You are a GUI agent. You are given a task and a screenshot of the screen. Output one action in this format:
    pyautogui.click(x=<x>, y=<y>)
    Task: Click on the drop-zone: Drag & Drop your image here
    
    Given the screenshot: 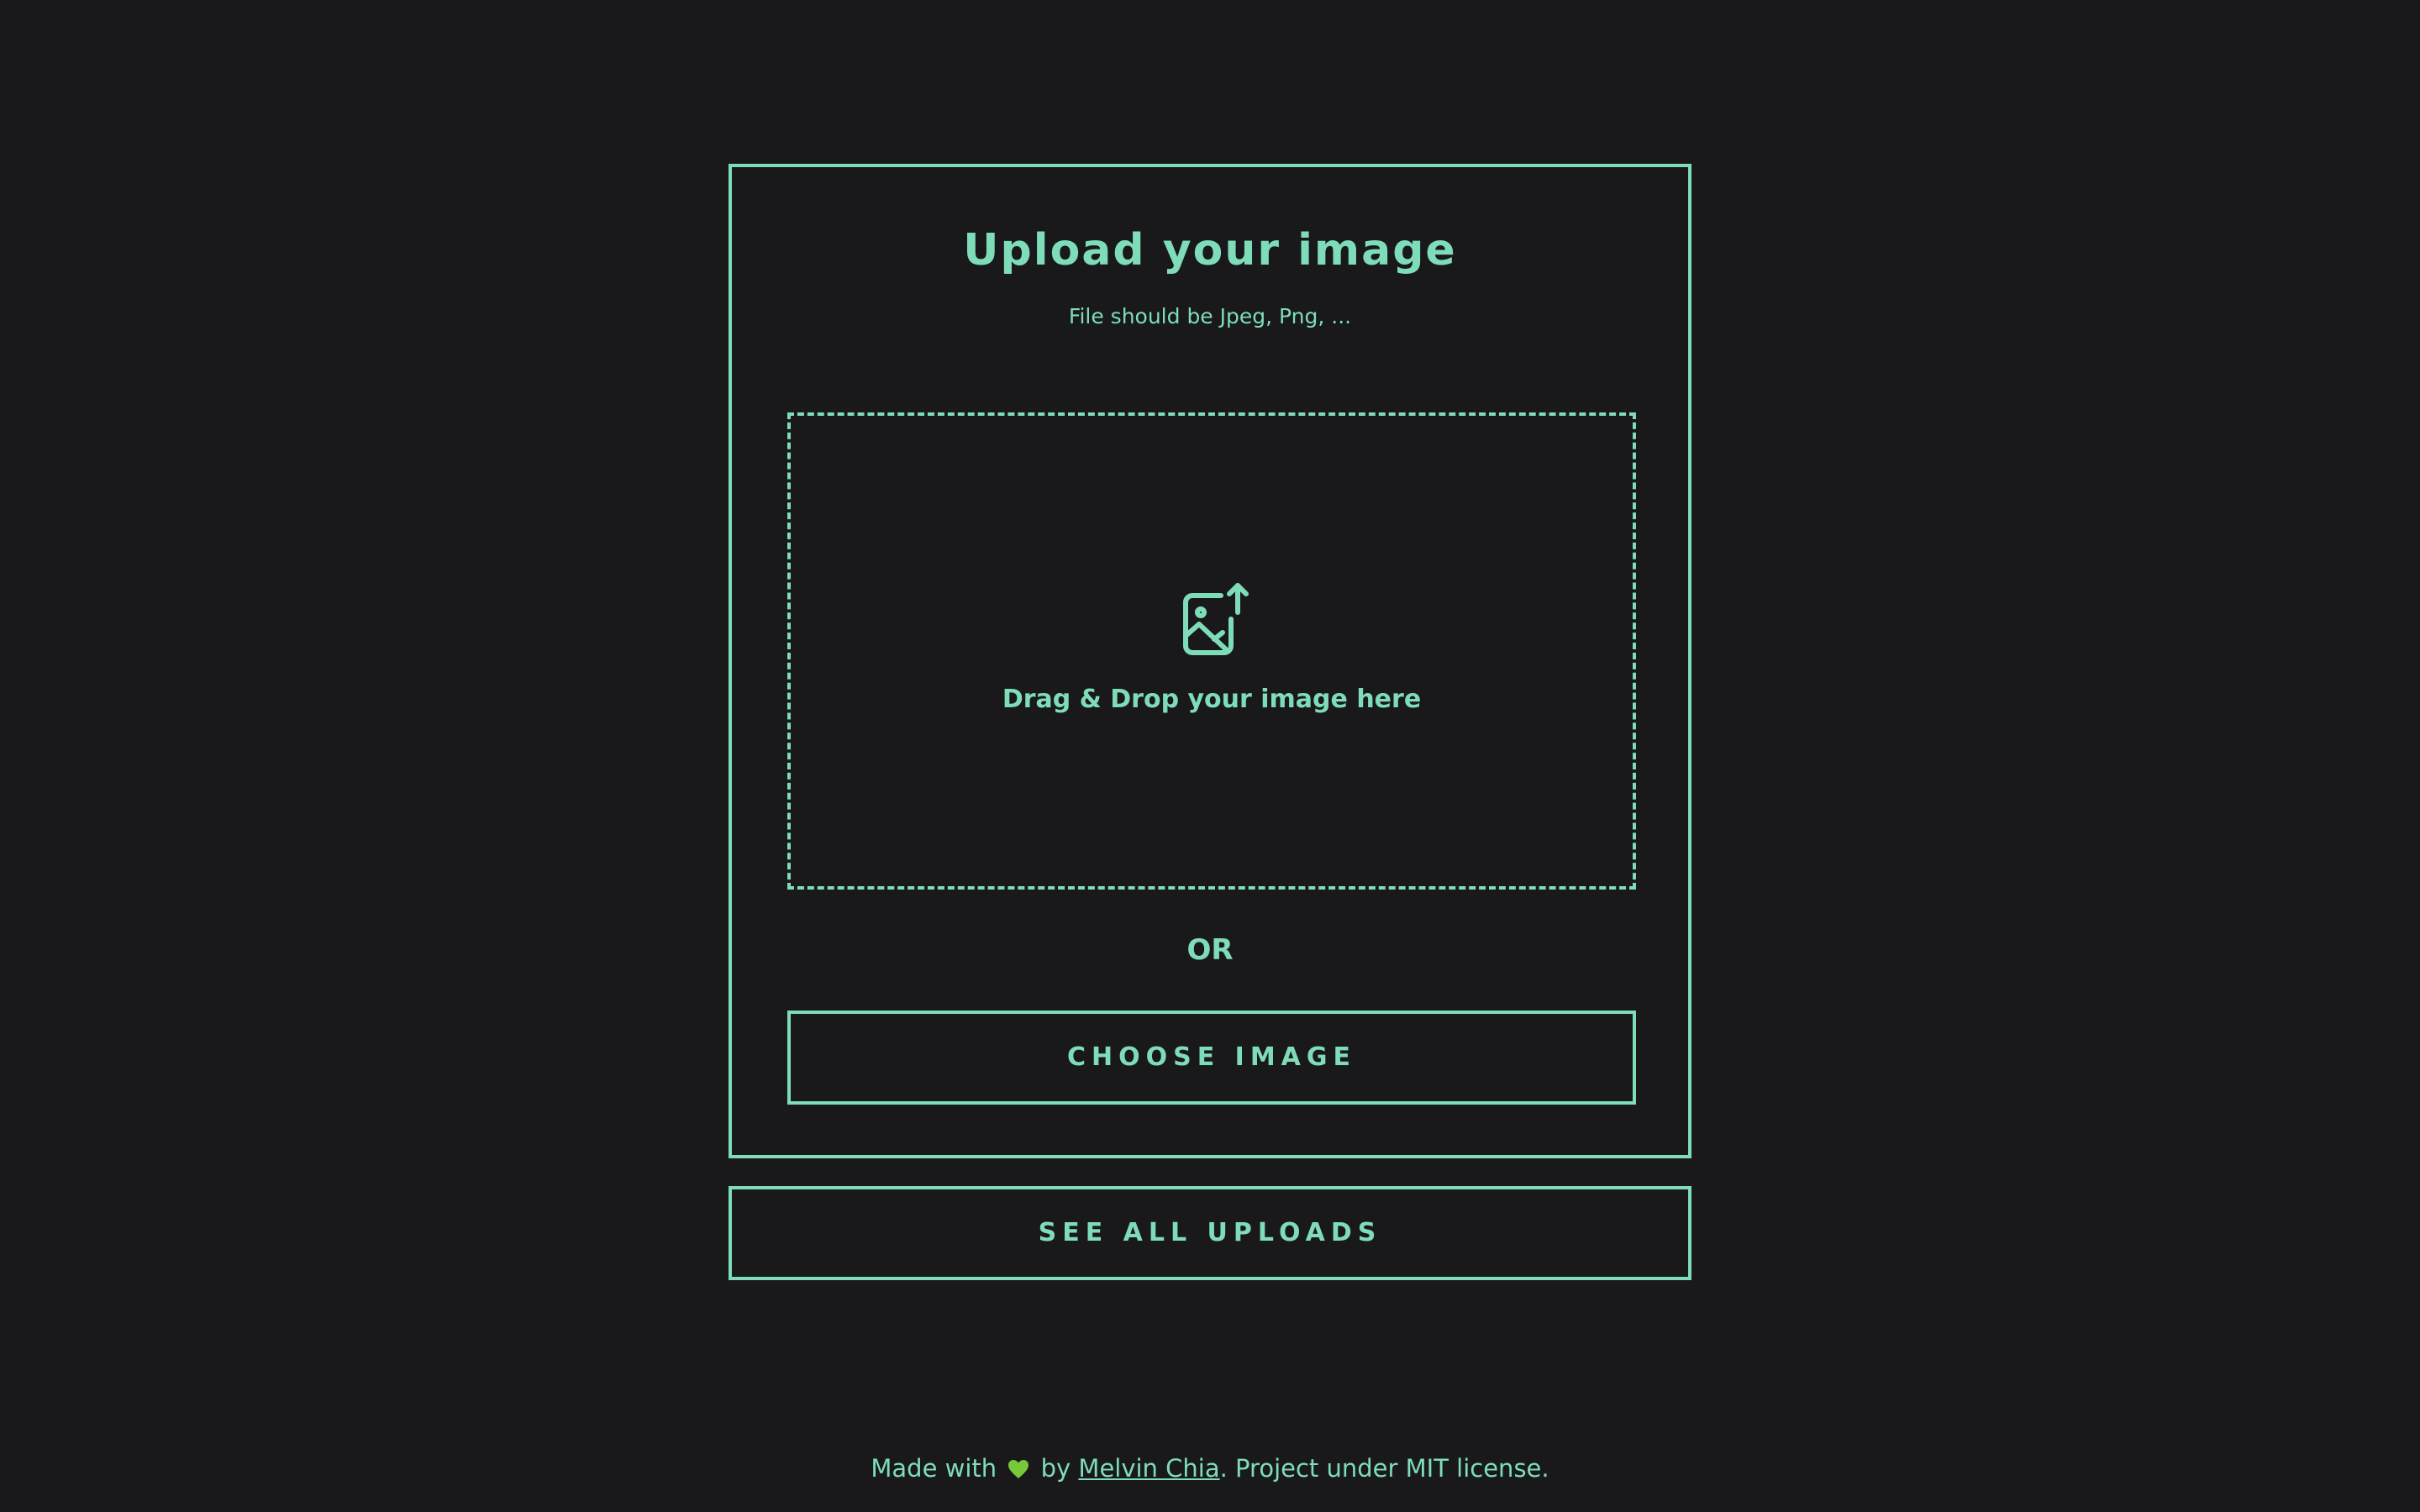 What is the action you would take?
    pyautogui.click(x=1211, y=651)
    